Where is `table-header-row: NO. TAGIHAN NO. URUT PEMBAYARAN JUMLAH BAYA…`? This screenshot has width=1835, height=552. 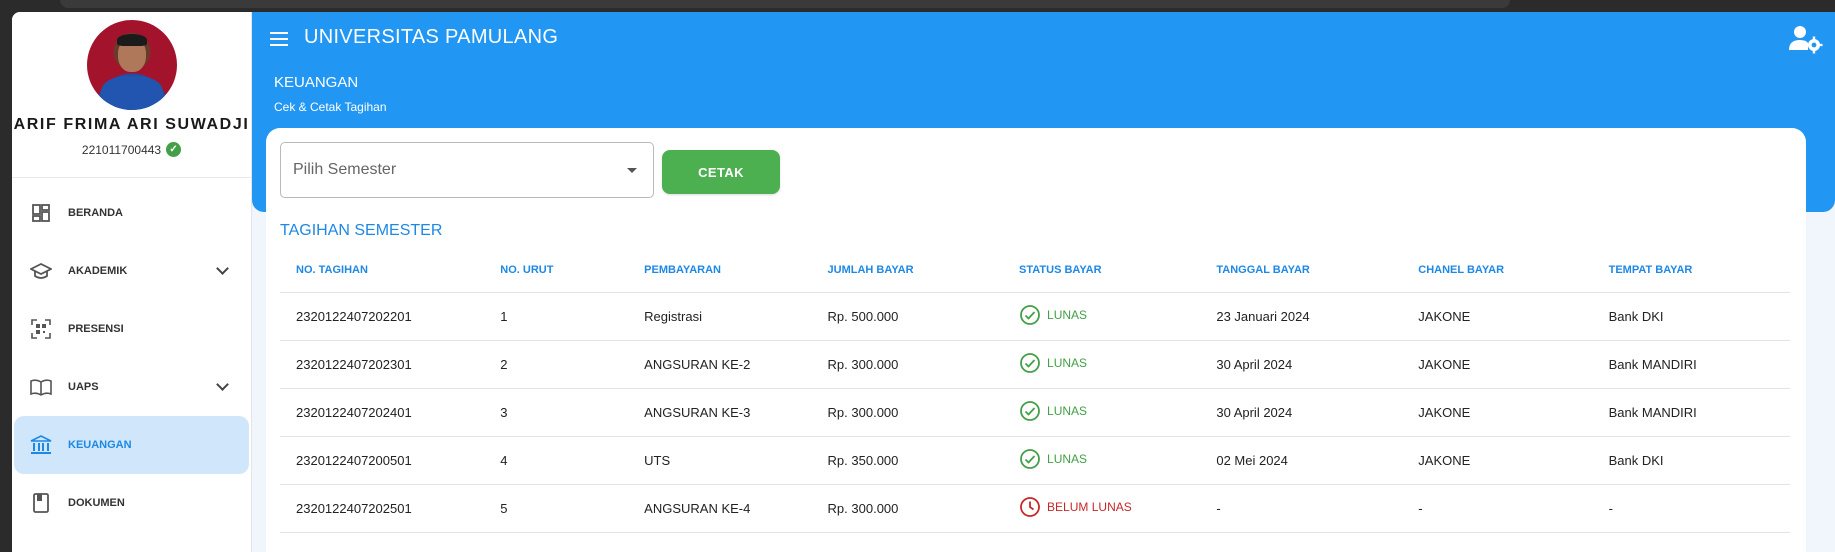
table-header-row: NO. TAGIHAN NO. URUT PEMBAYARAN JUMLAH BAYA… is located at coordinates (1035, 270).